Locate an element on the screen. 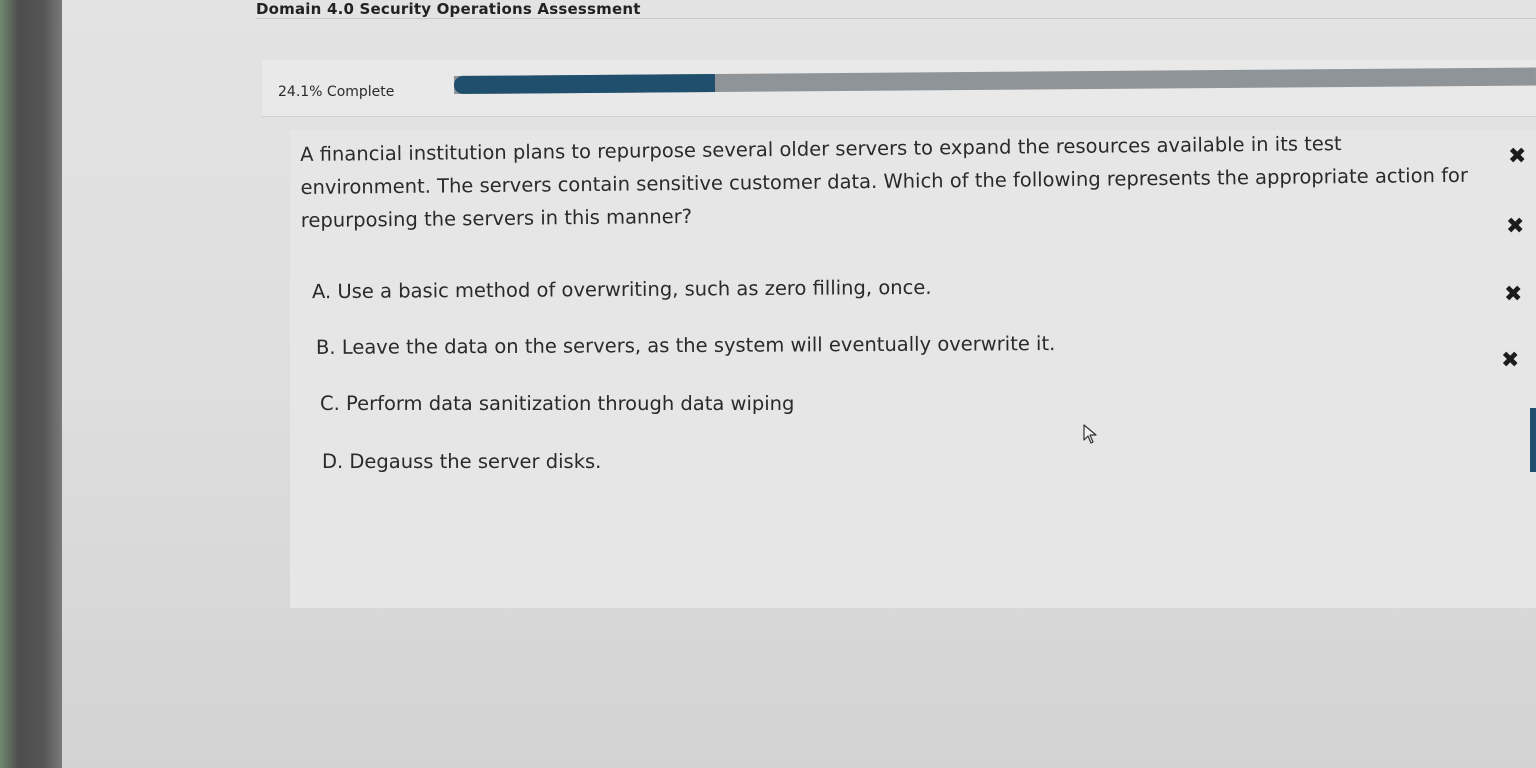 The width and height of the screenshot is (1536, 768). progress-bar-fill is located at coordinates (584, 83).